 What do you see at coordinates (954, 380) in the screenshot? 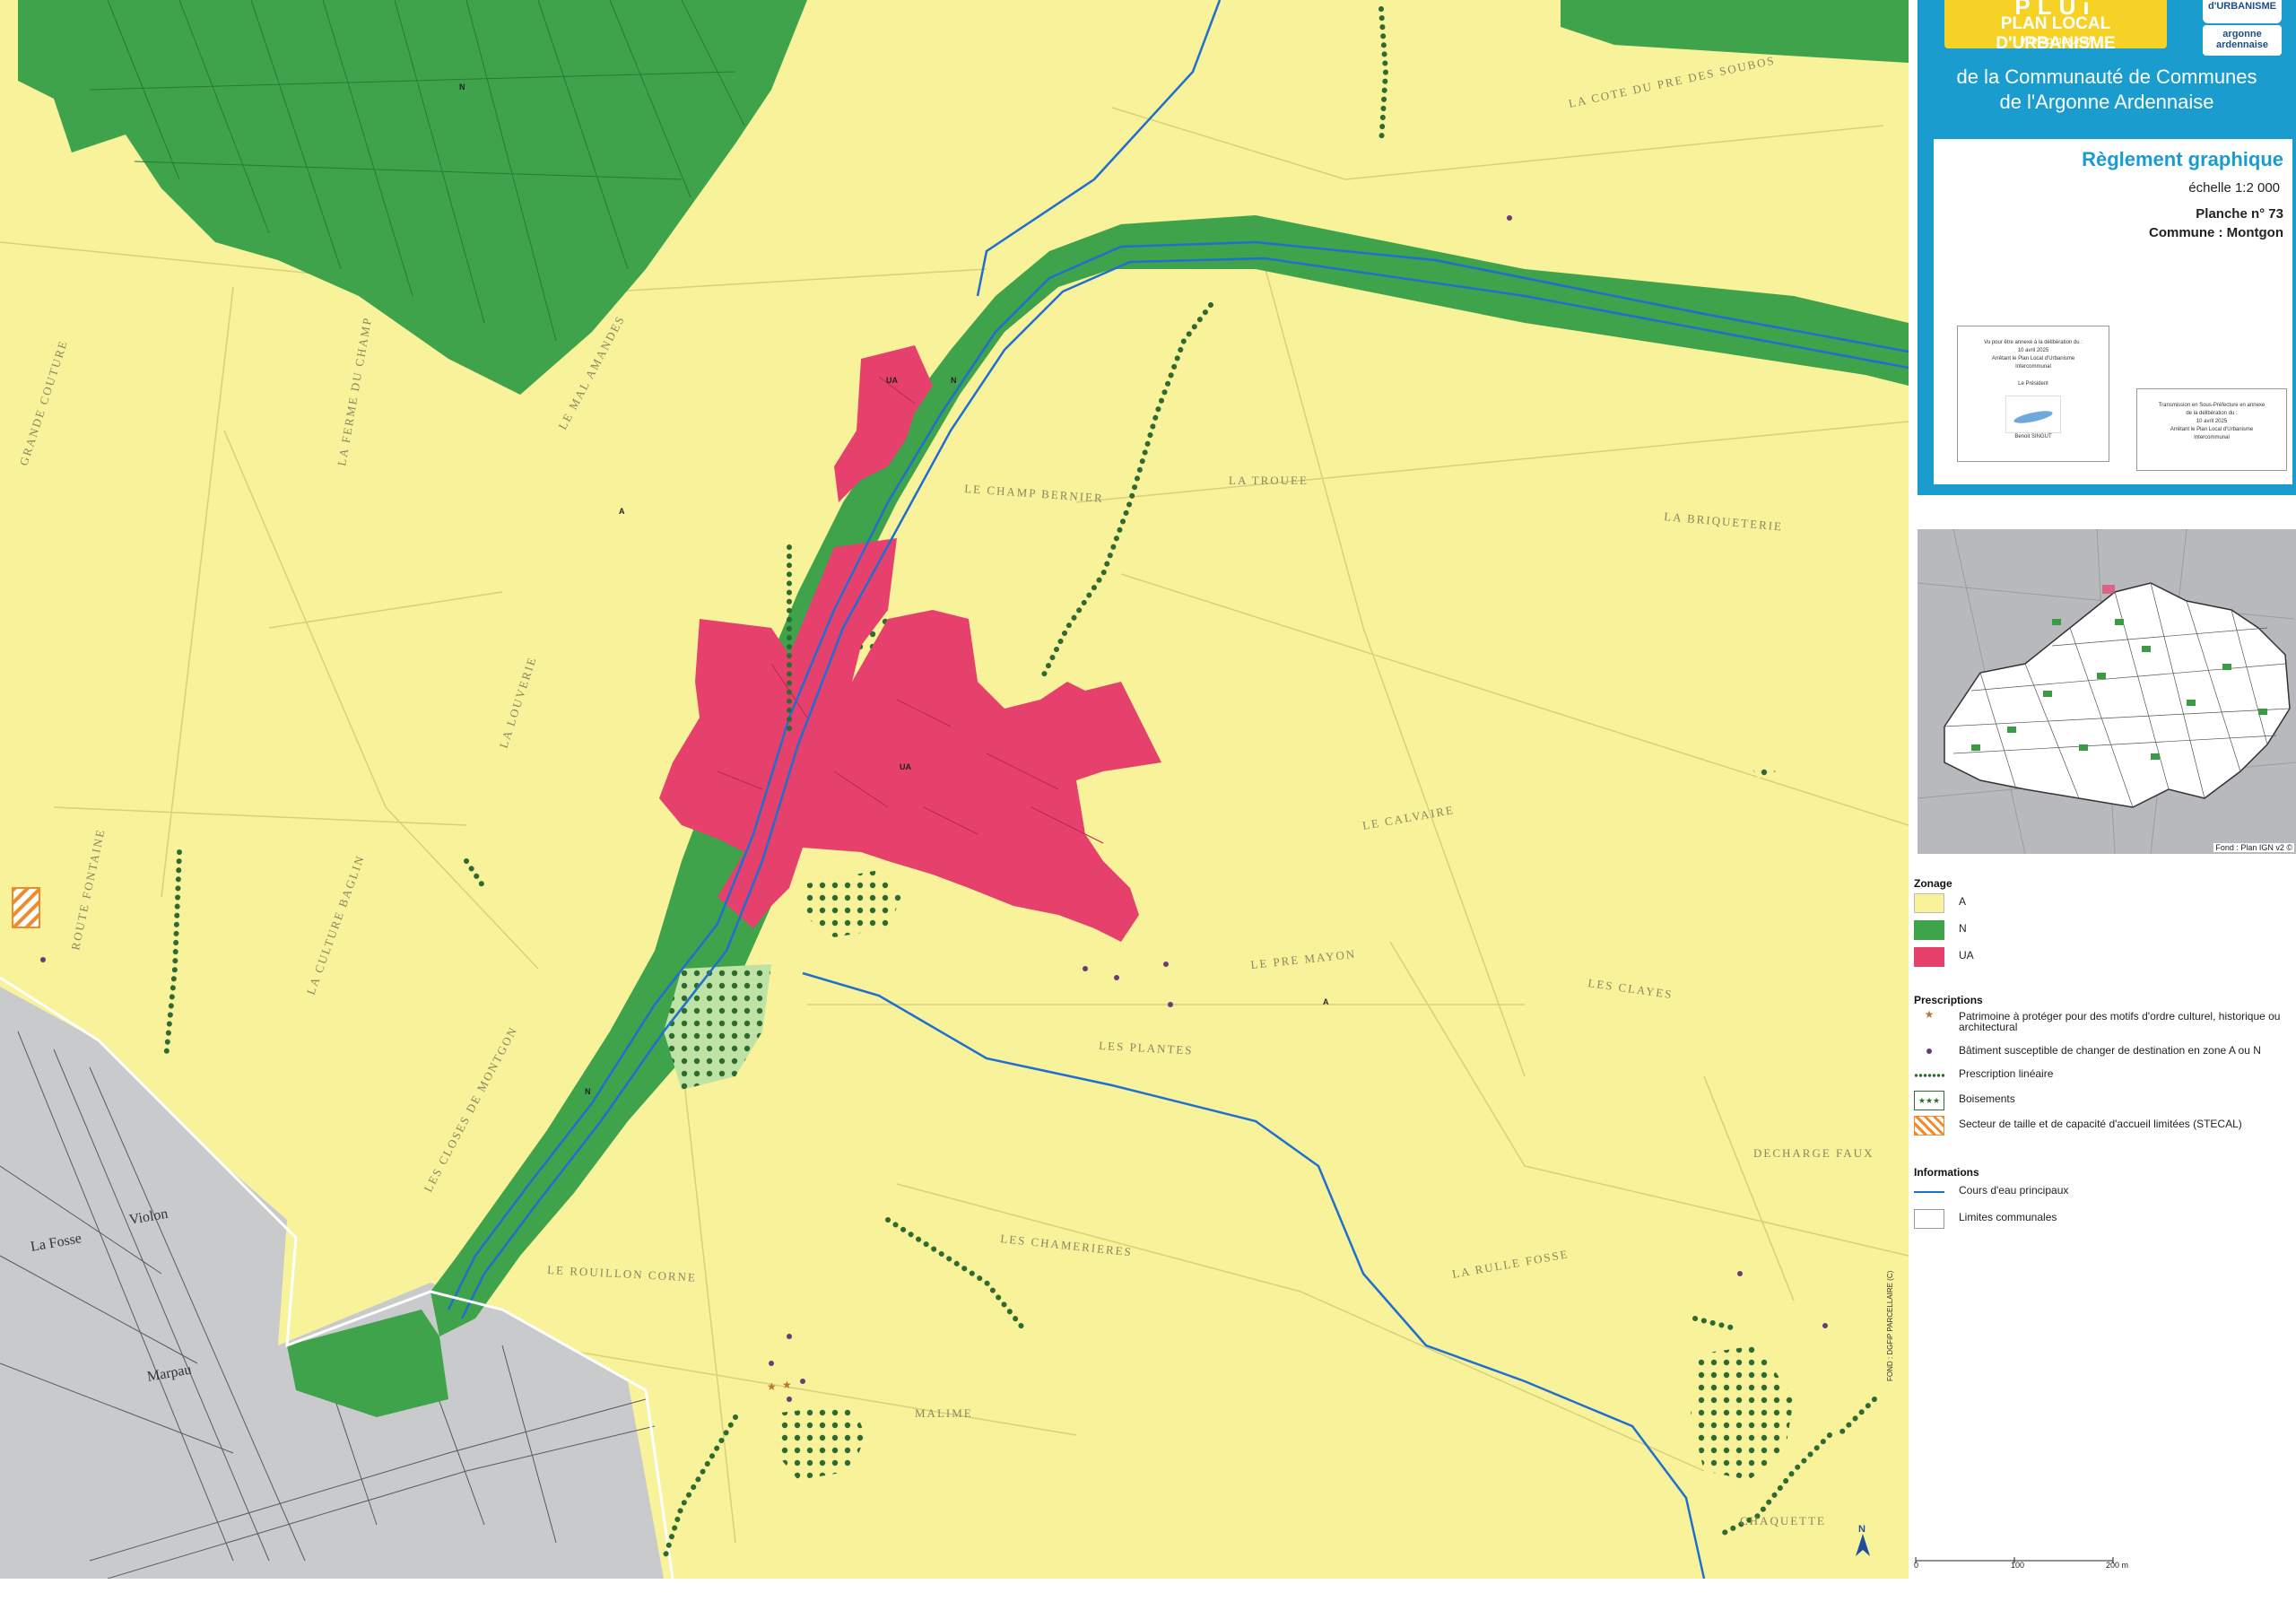
I see `zone-n-label-2: N` at bounding box center [954, 380].